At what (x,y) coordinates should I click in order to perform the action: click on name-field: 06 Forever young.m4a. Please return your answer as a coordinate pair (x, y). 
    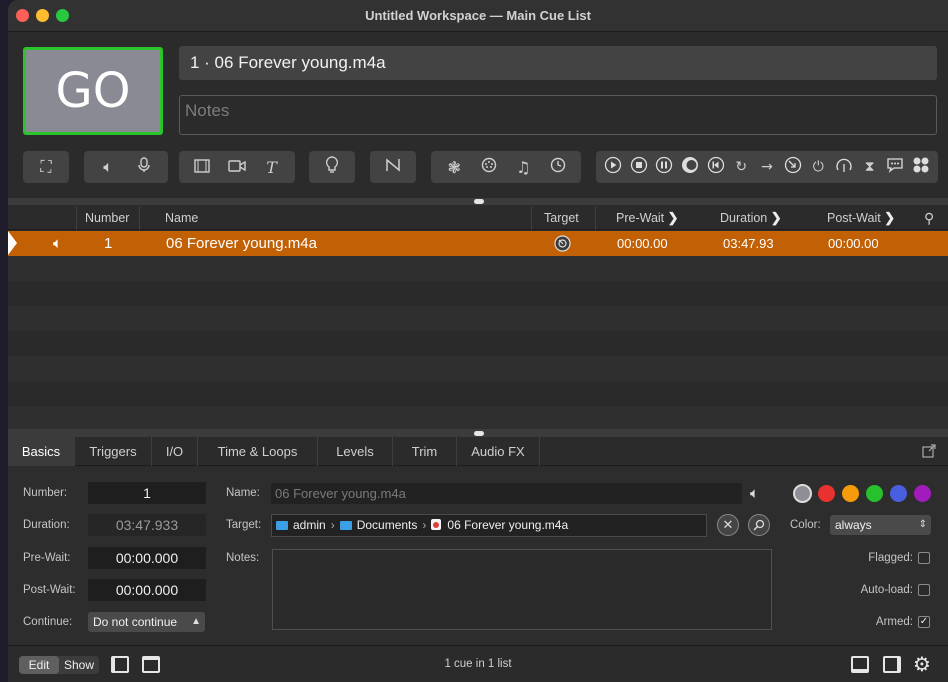
    Looking at the image, I should click on (506, 493).